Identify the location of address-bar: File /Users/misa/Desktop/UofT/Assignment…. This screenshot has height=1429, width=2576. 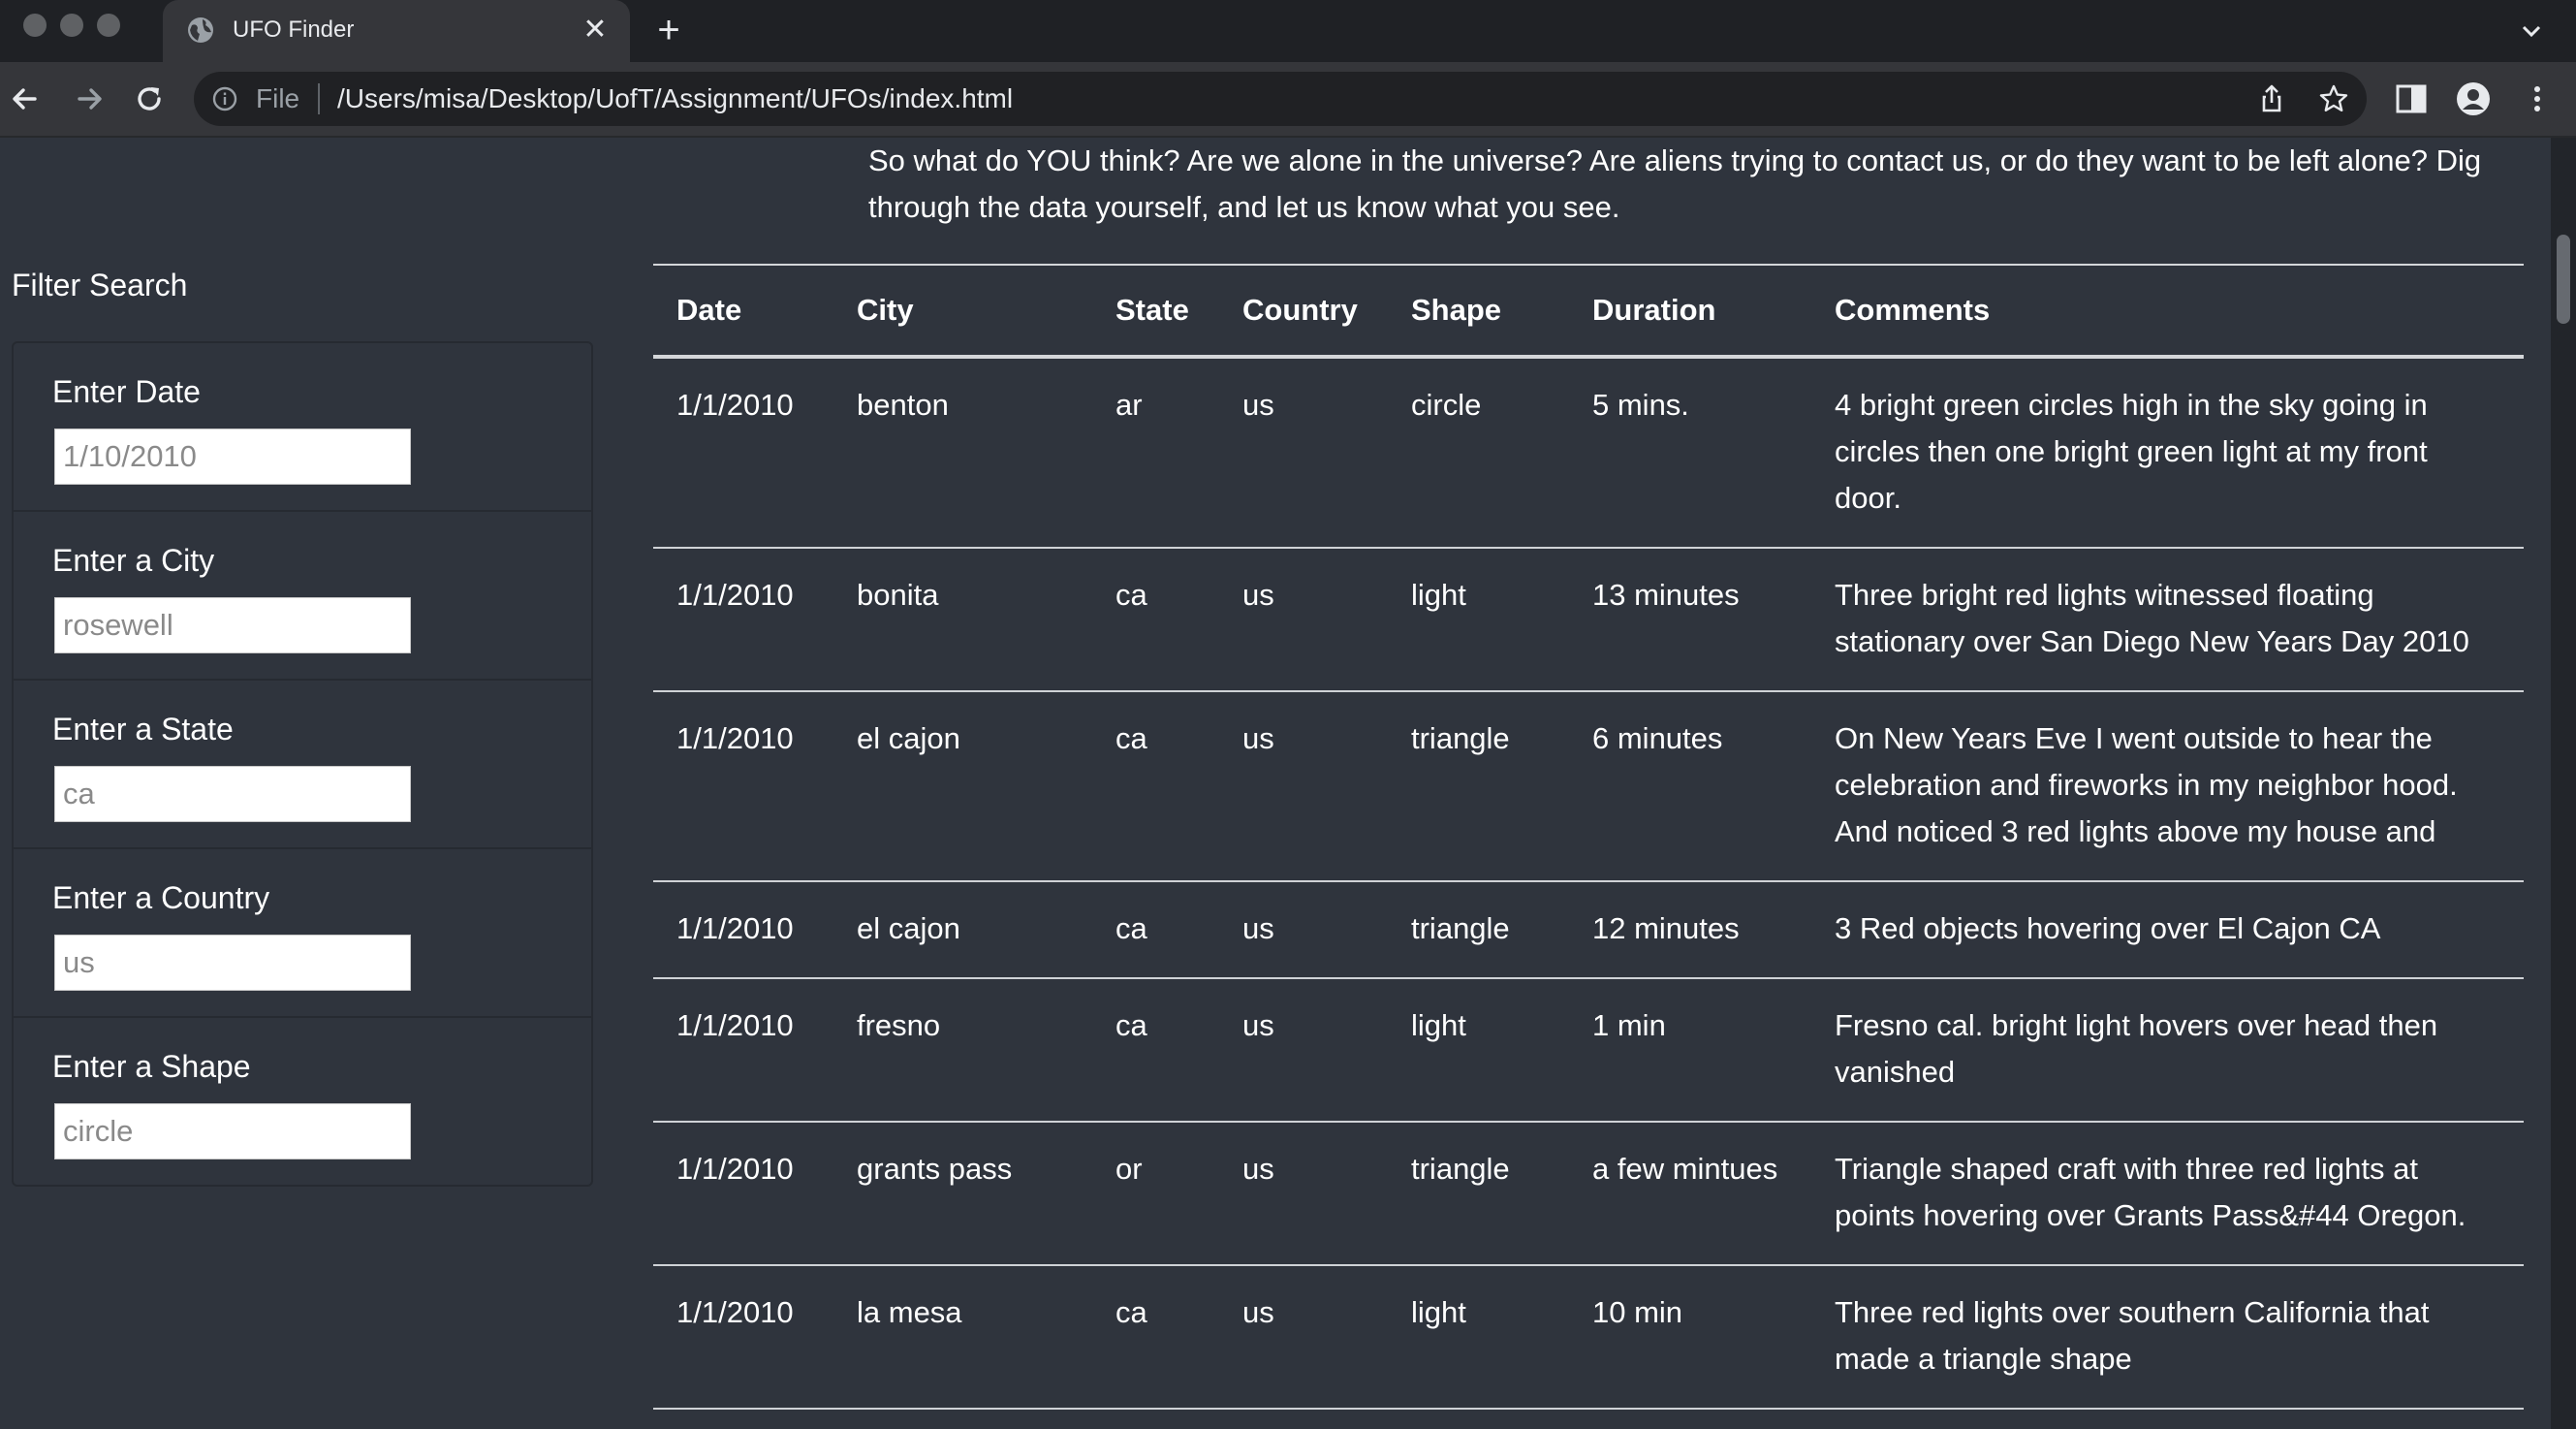
(1280, 99).